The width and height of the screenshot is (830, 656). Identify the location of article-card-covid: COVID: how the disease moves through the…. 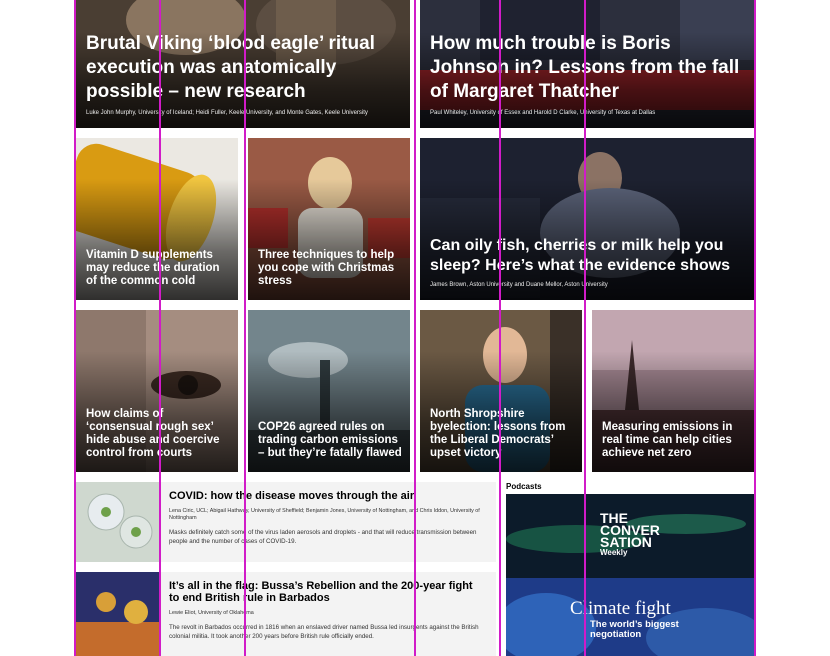
(286, 522).